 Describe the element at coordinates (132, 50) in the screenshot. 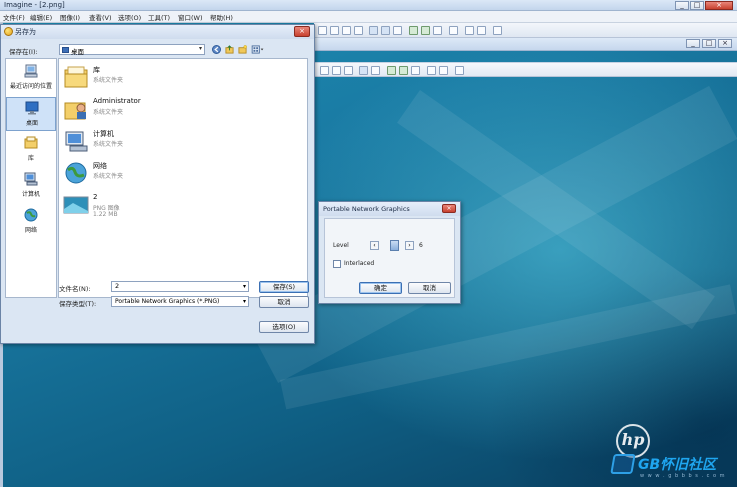

I see `look-in-dropdown: 桌面 ▾` at that location.